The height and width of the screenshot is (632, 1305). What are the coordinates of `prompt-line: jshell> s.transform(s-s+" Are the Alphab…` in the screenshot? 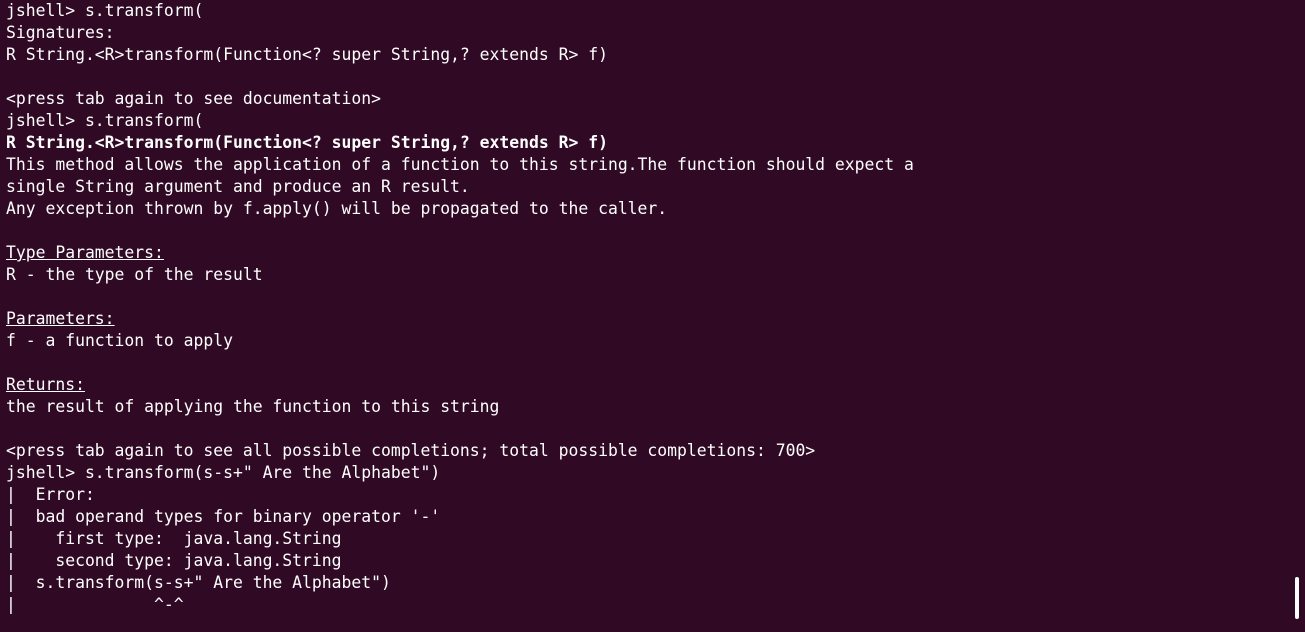 It's located at (223, 472).